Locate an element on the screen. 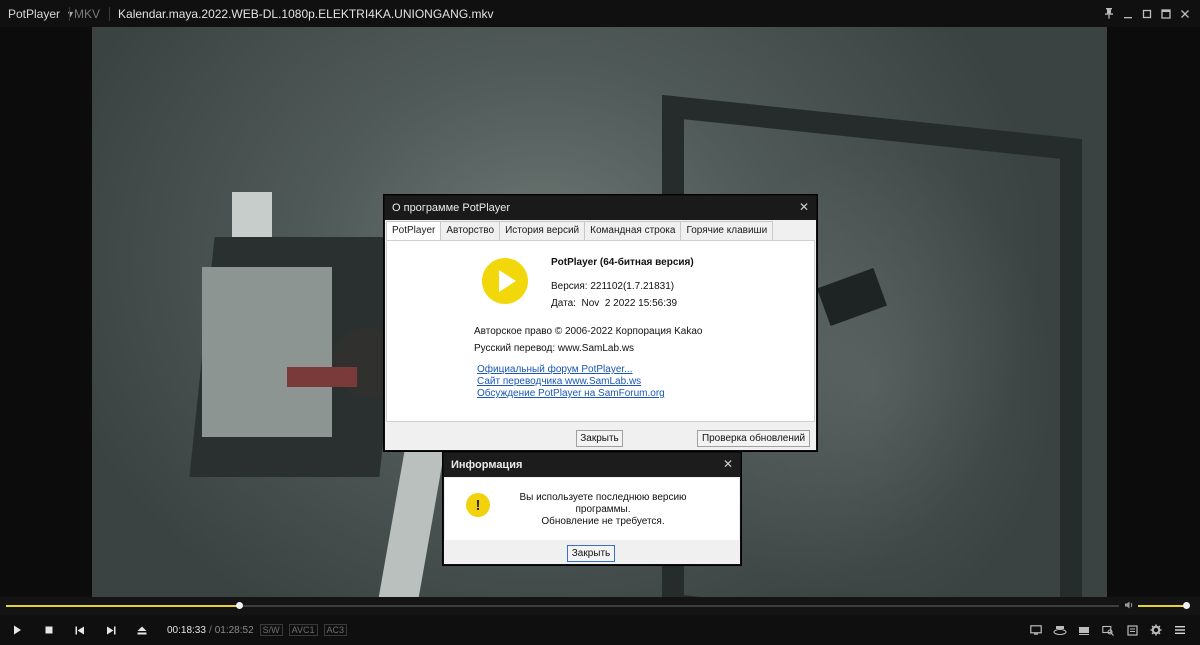  volume-slider is located at coordinates (1164, 605).